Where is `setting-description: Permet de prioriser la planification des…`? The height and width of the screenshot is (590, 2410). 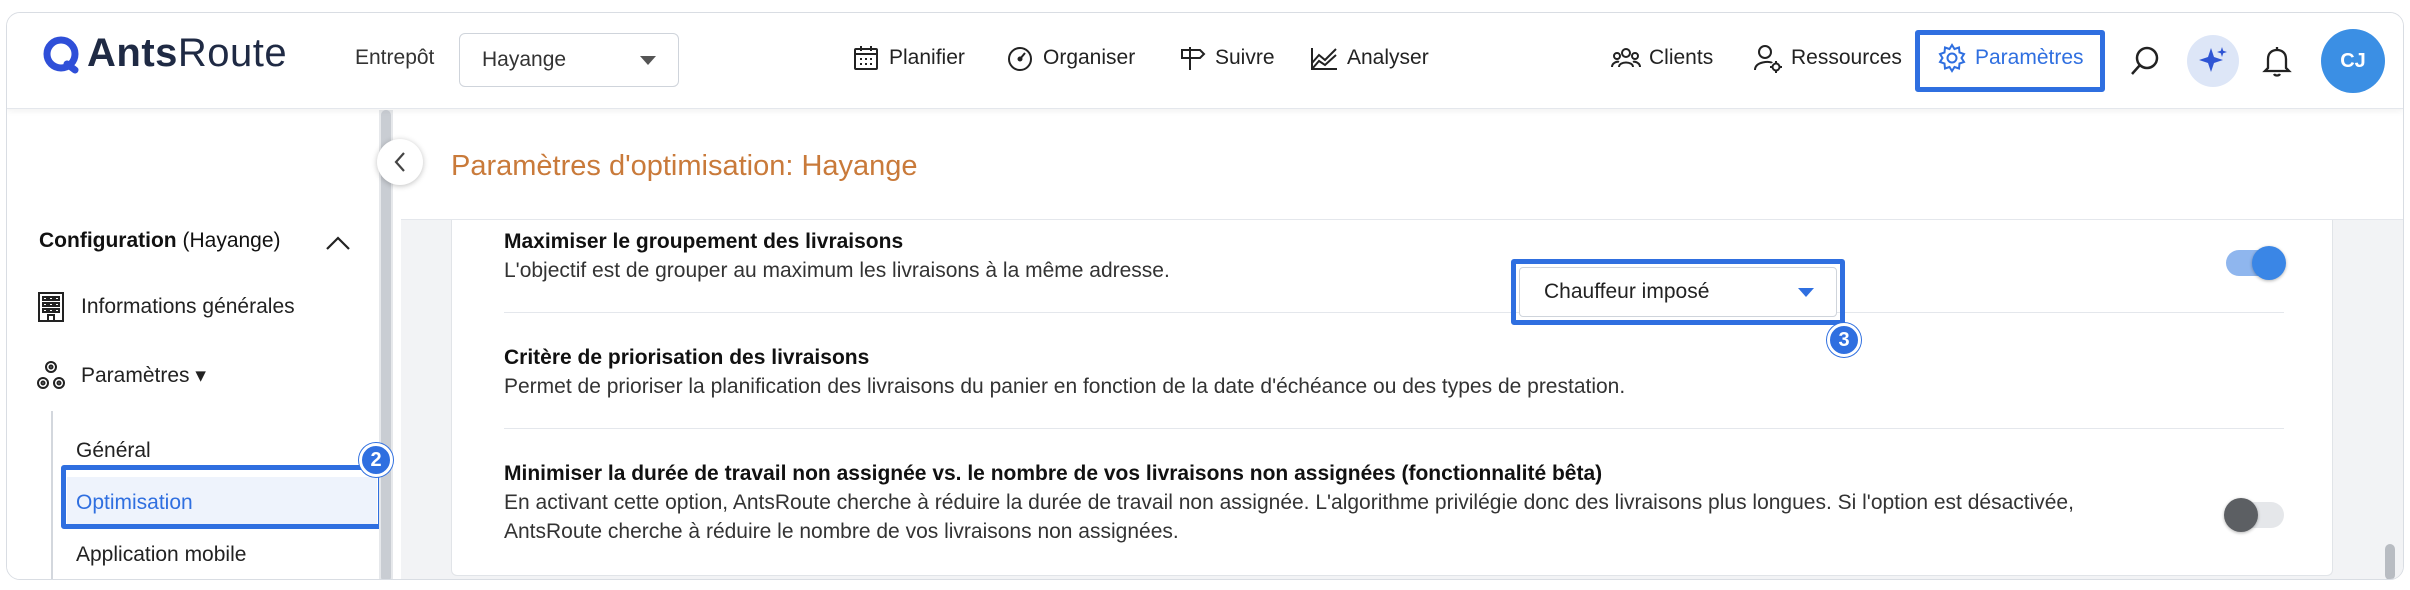
setting-description: Permet de prioriser la planification des… is located at coordinates (1065, 386).